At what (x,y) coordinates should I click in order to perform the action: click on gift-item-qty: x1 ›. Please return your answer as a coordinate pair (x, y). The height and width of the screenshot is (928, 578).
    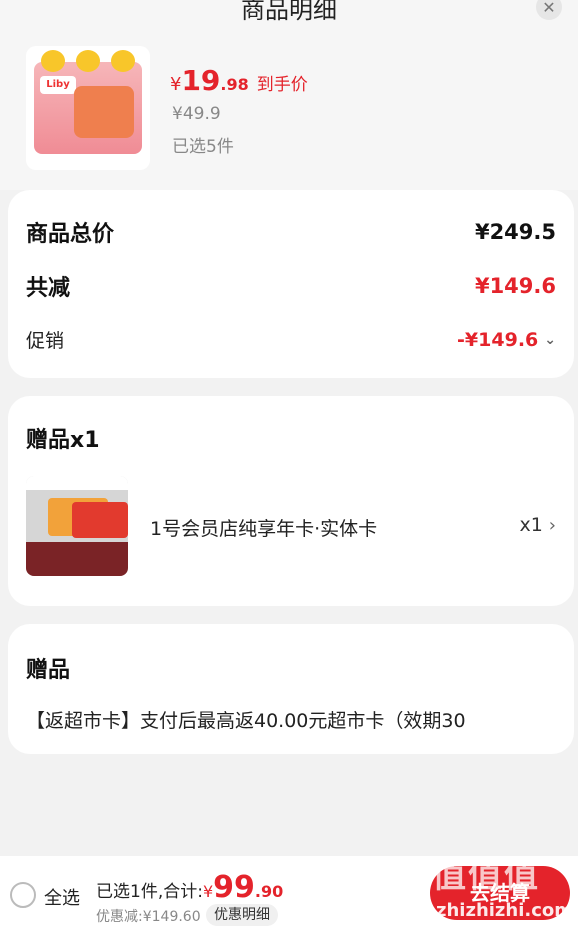
    Looking at the image, I should click on (537, 525).